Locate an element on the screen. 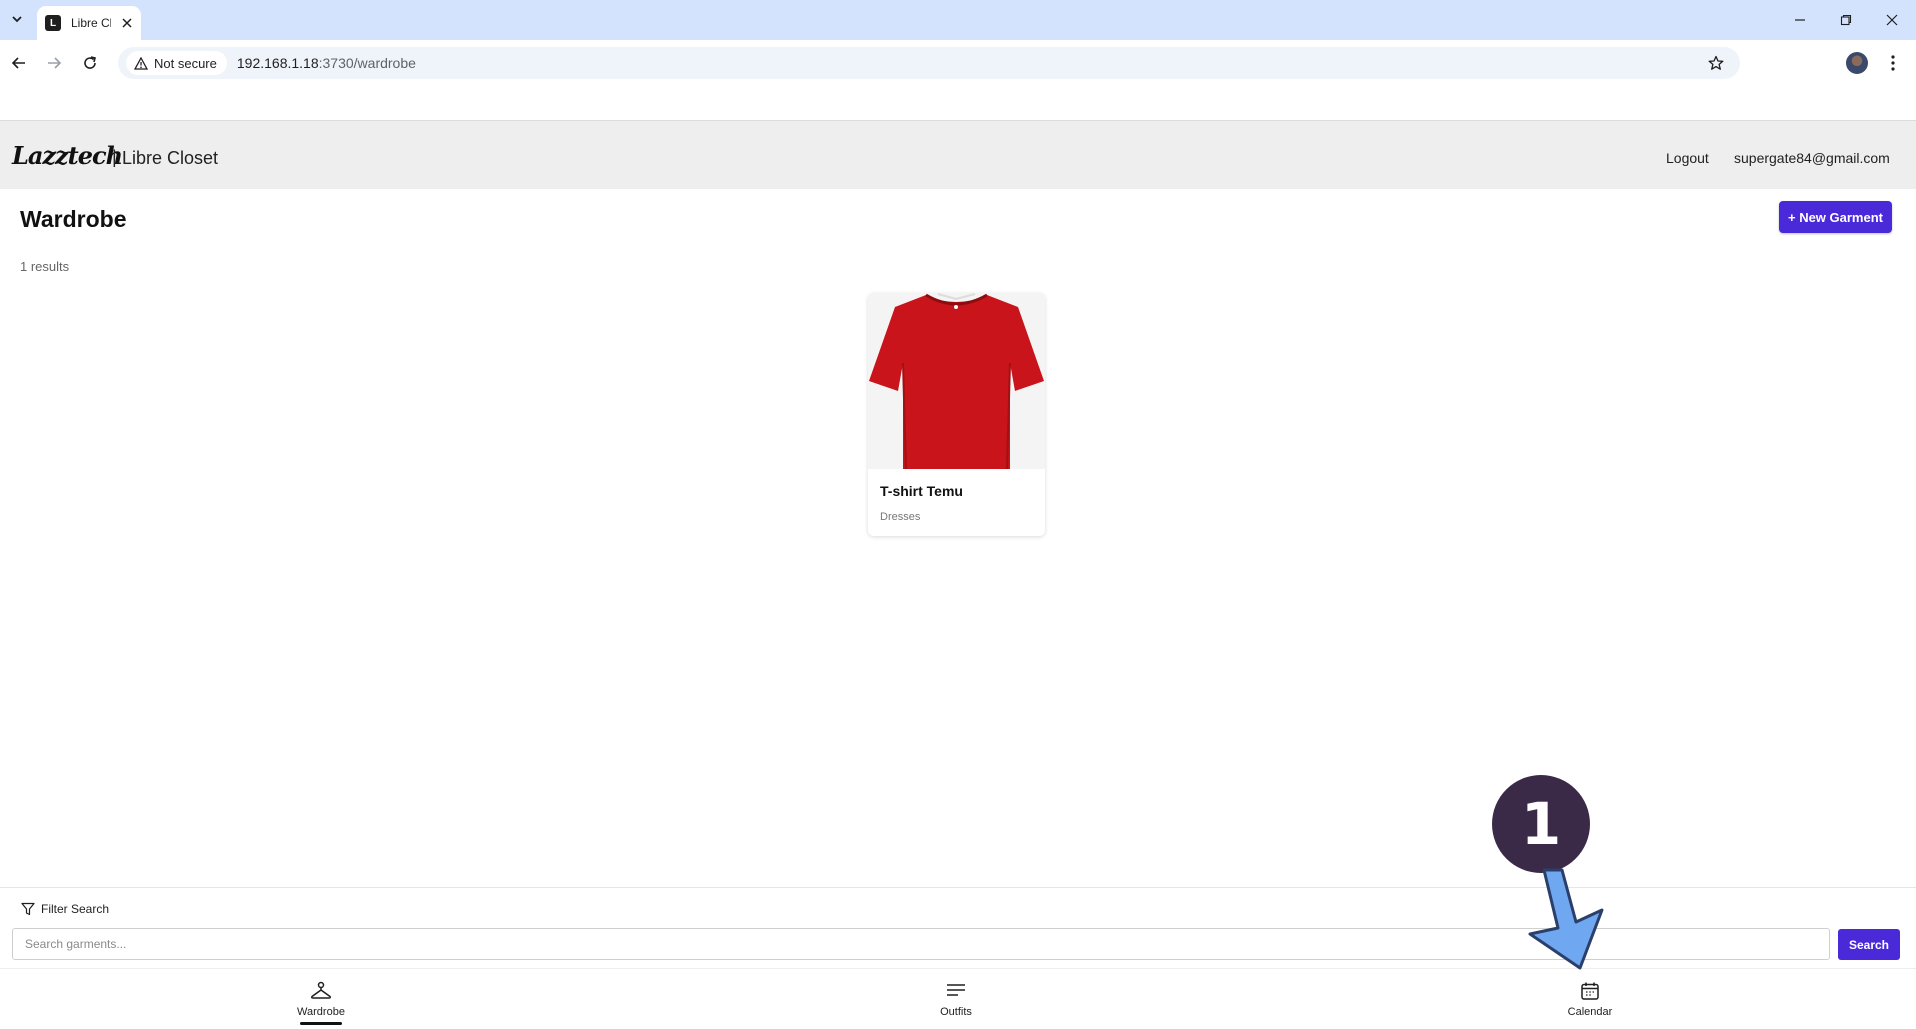 This screenshot has width=1916, height=1029. user-email: supergate84@gmail.com is located at coordinates (1812, 158).